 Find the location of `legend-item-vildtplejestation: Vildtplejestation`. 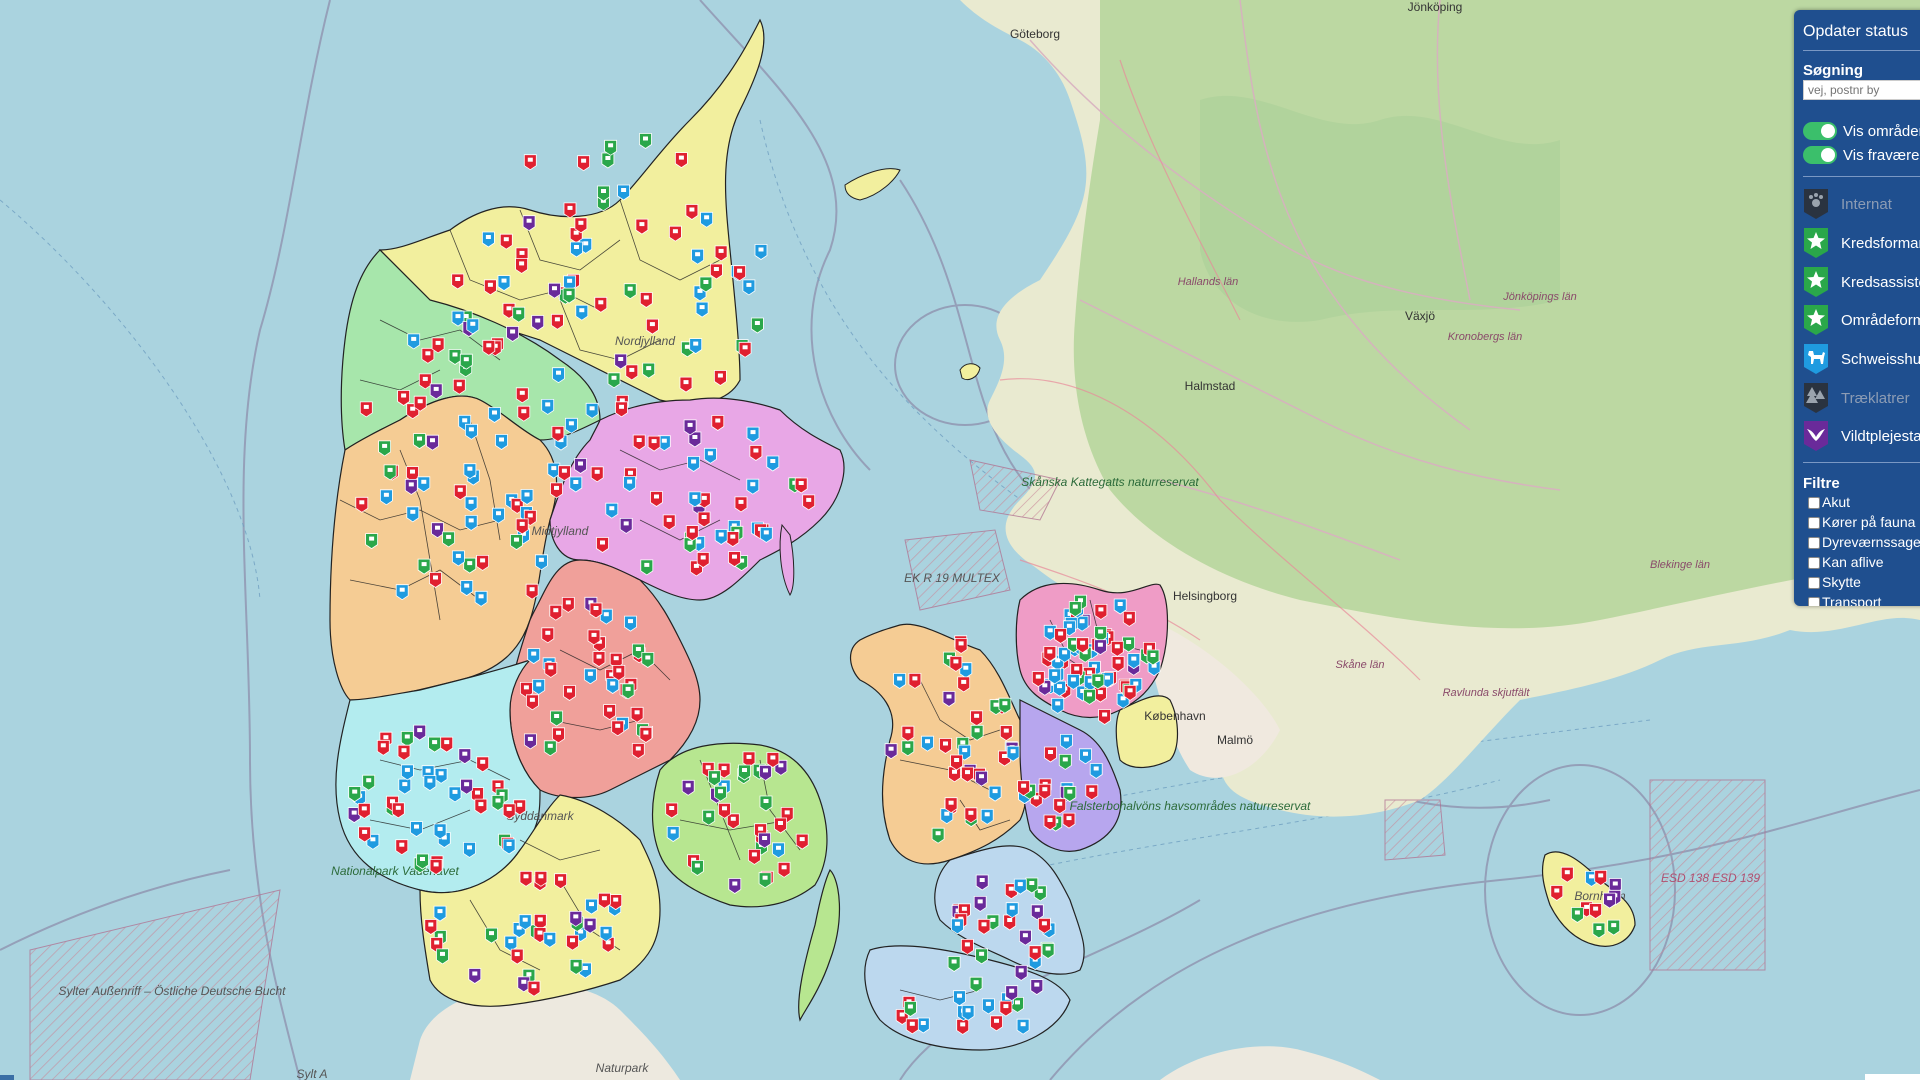

legend-item-vildtplejestation: Vildtplejestation is located at coordinates (1861, 436).